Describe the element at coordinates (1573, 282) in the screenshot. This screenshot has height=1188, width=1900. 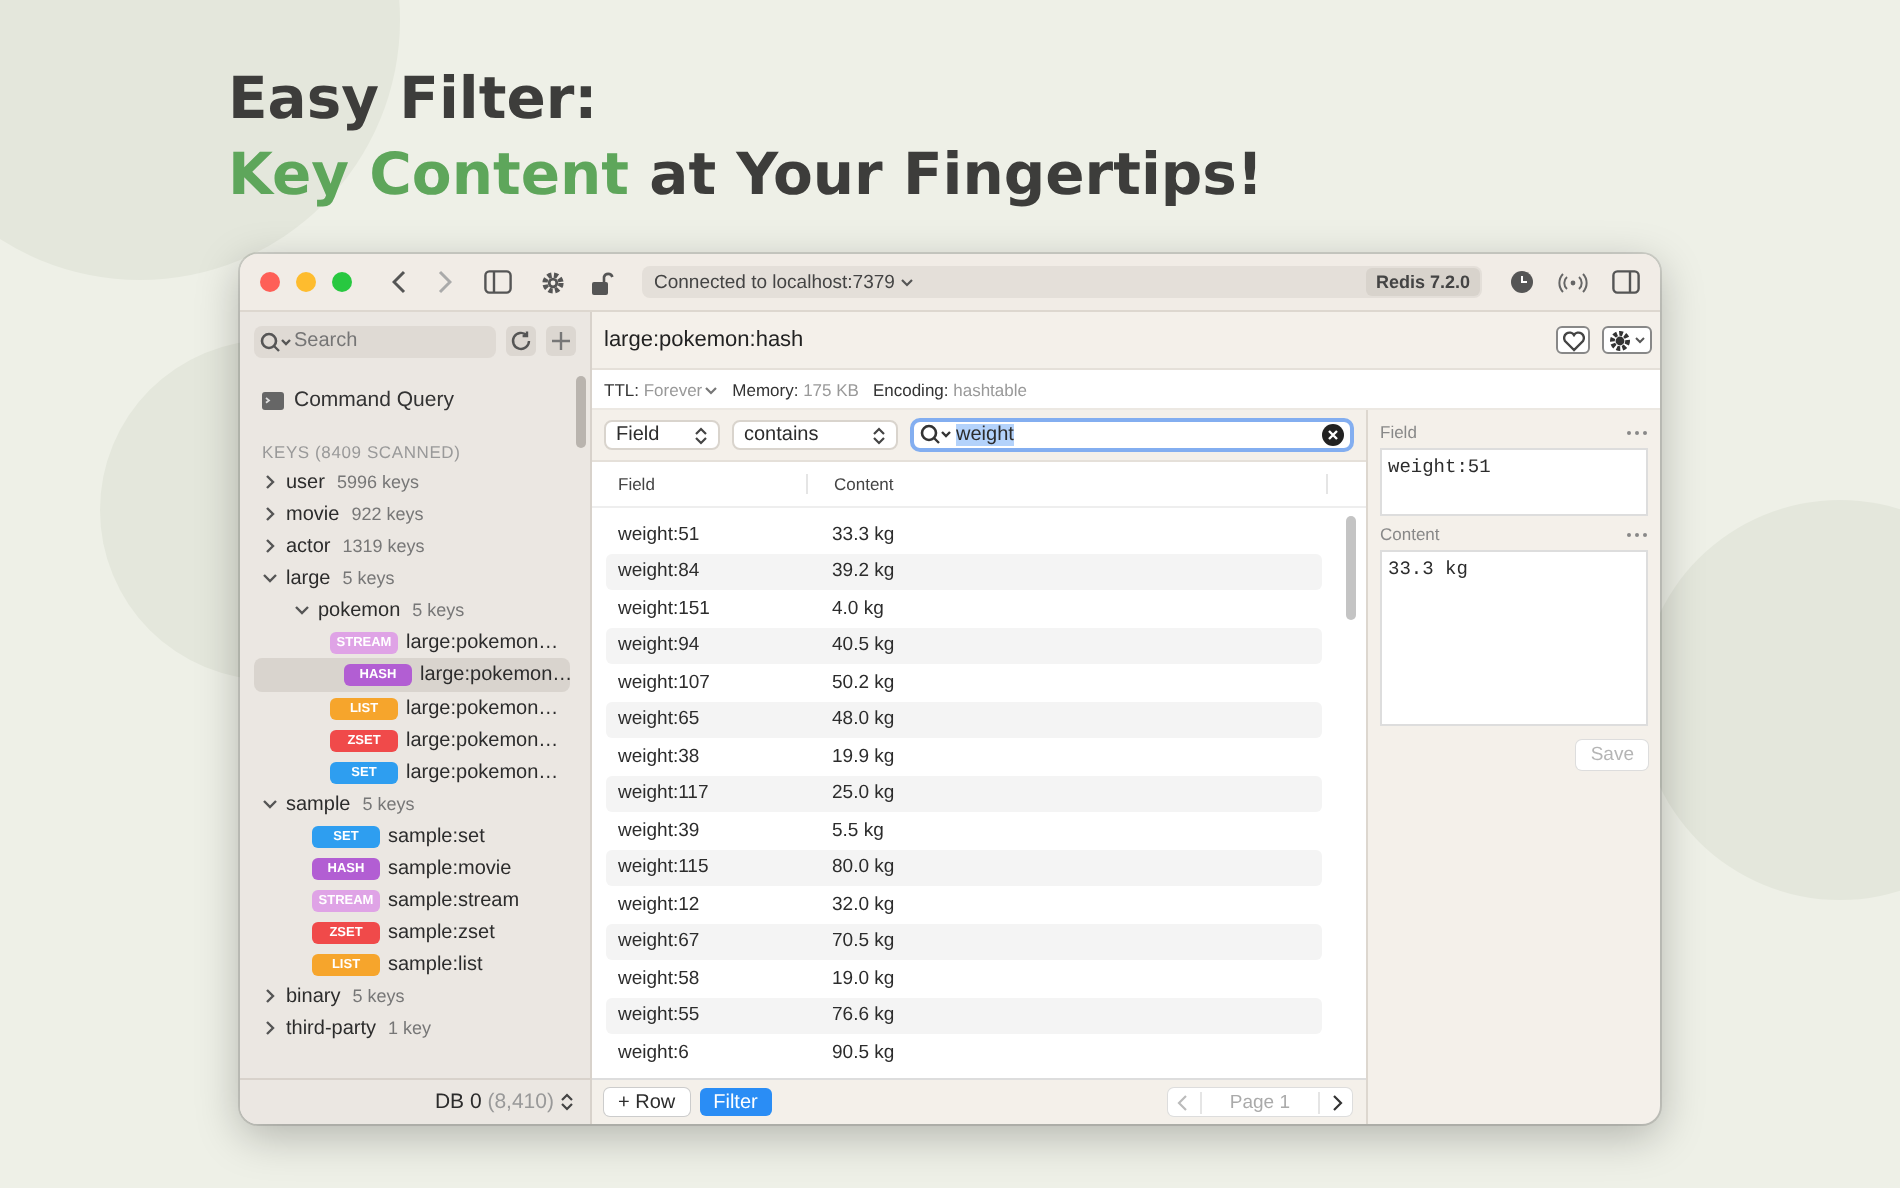
I see `broadcast-icon` at that location.